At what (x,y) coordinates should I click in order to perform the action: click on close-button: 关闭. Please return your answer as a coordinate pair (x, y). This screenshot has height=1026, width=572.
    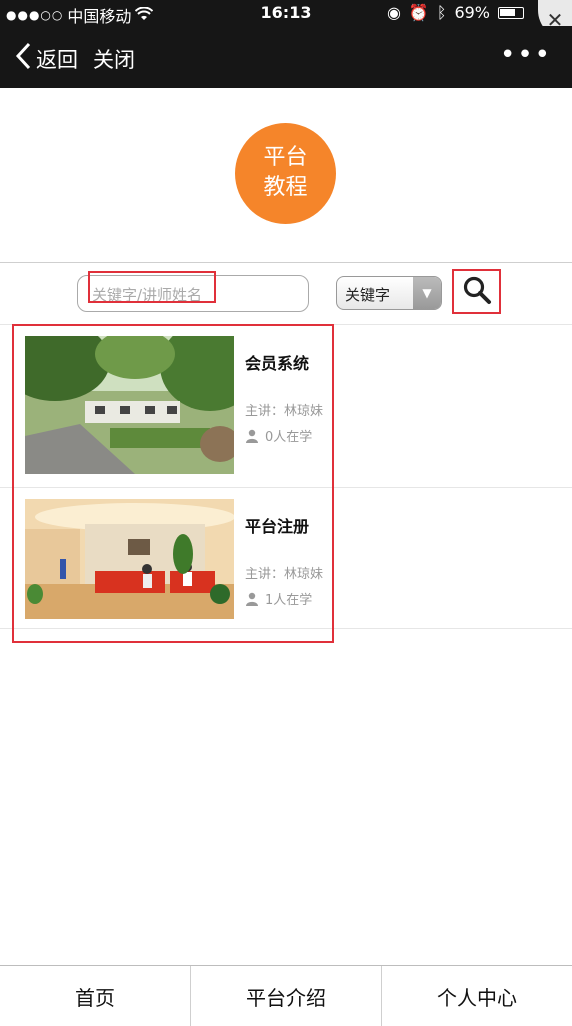
    Looking at the image, I should click on (114, 59).